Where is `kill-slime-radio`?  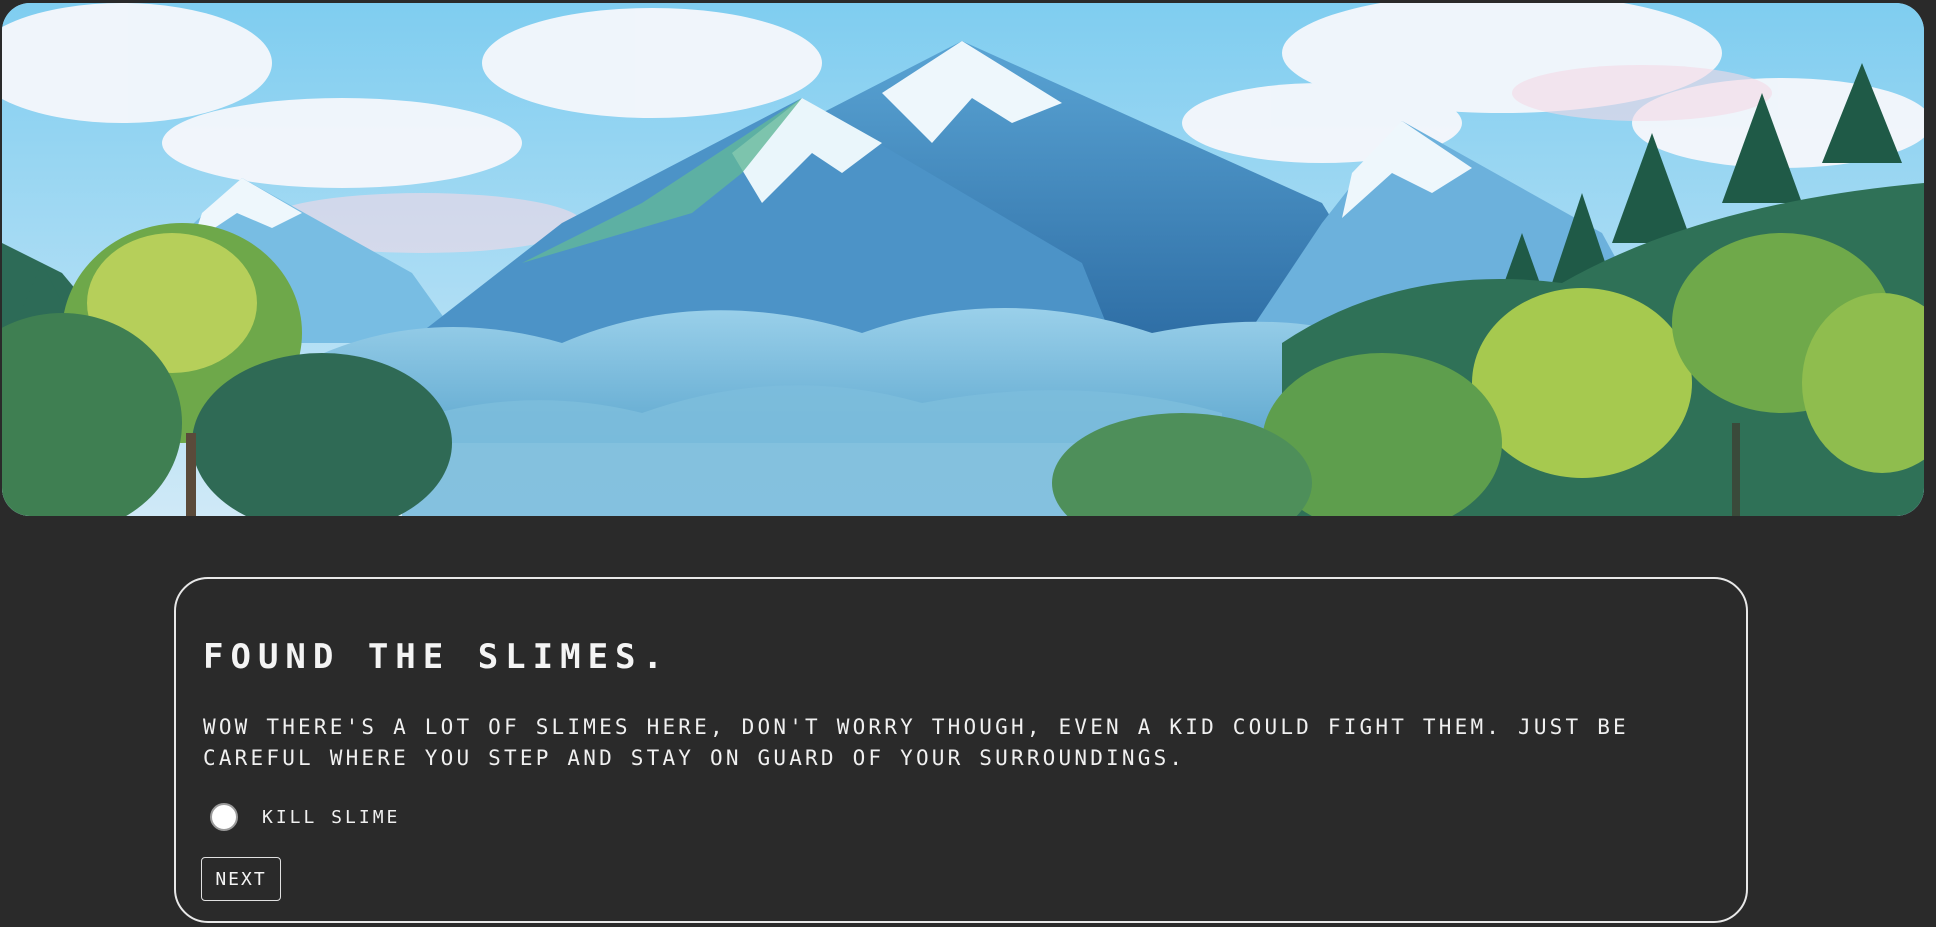 kill-slime-radio is located at coordinates (224, 817).